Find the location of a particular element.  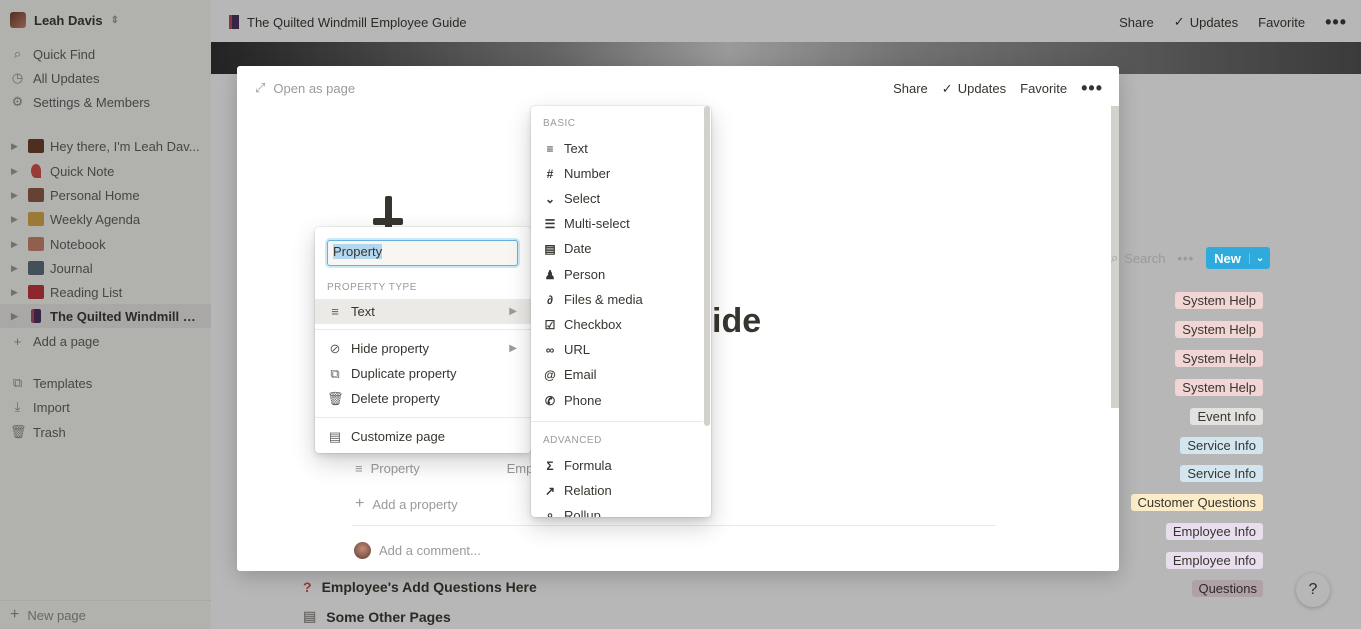

modal-share-button: Share is located at coordinates (910, 88).